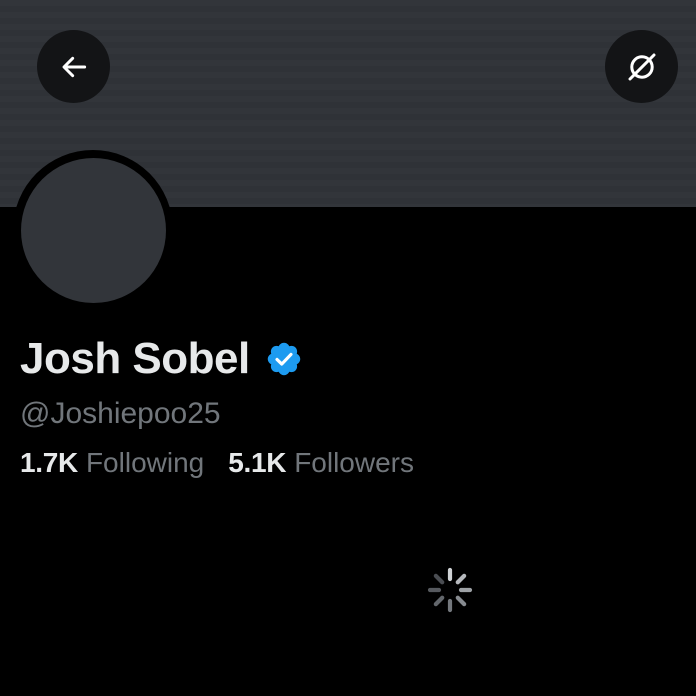 The image size is (696, 696). I want to click on profile-handle: @Joshiepoo25, so click(120, 413).